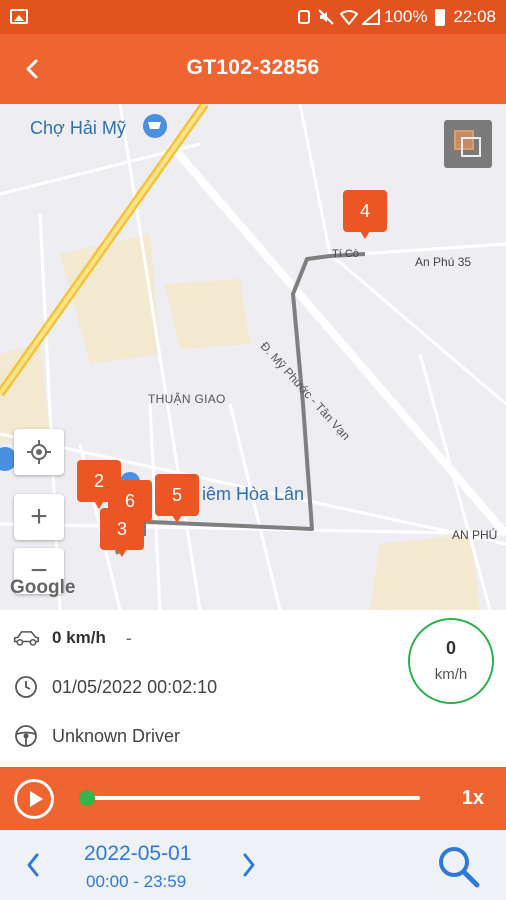 This screenshot has width=506, height=900. I want to click on street-label-ti-co: Tí Cò, so click(345, 254).